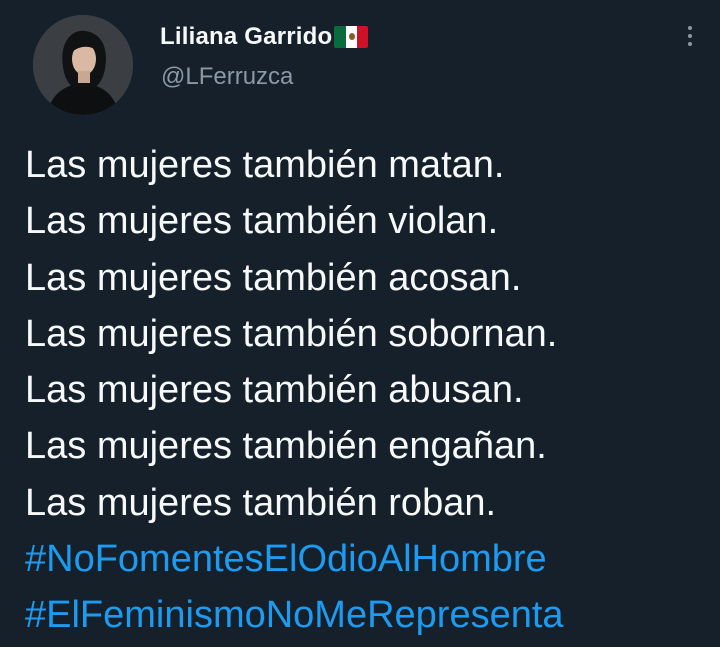  I want to click on tweet-line: Las mujeres también violan., so click(262, 221).